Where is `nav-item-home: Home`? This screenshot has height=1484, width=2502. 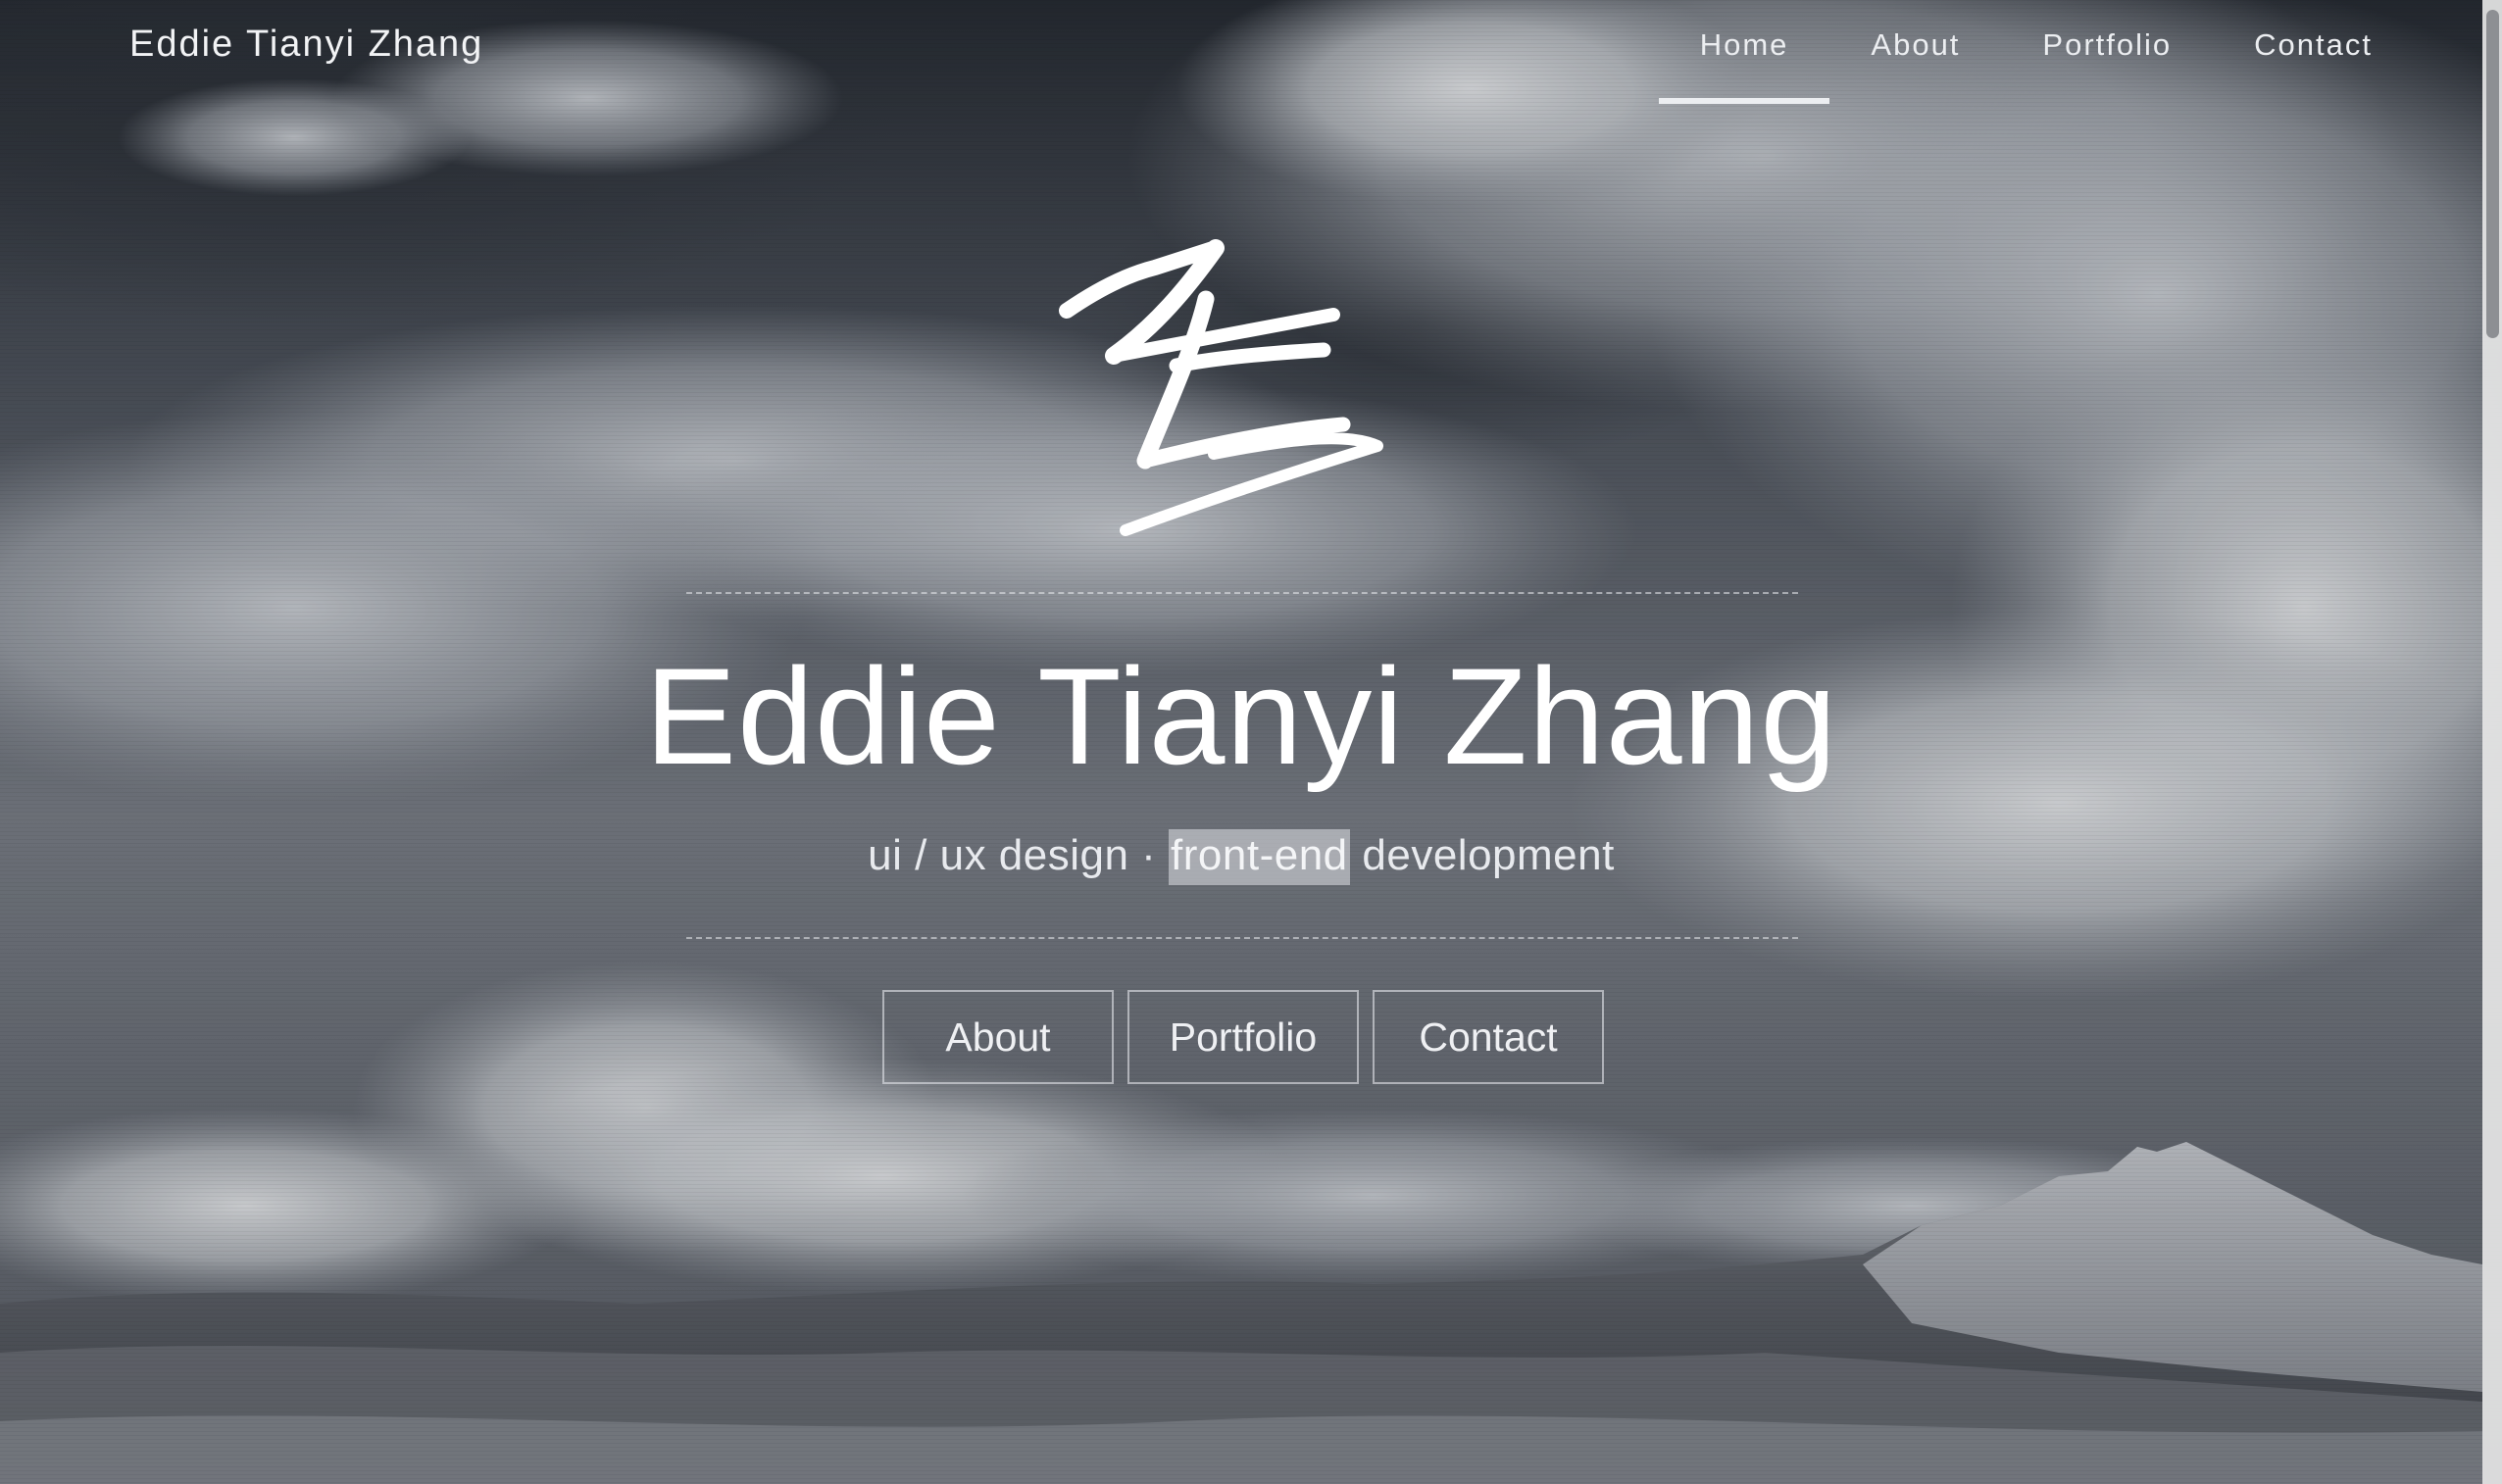 nav-item-home: Home is located at coordinates (1744, 52).